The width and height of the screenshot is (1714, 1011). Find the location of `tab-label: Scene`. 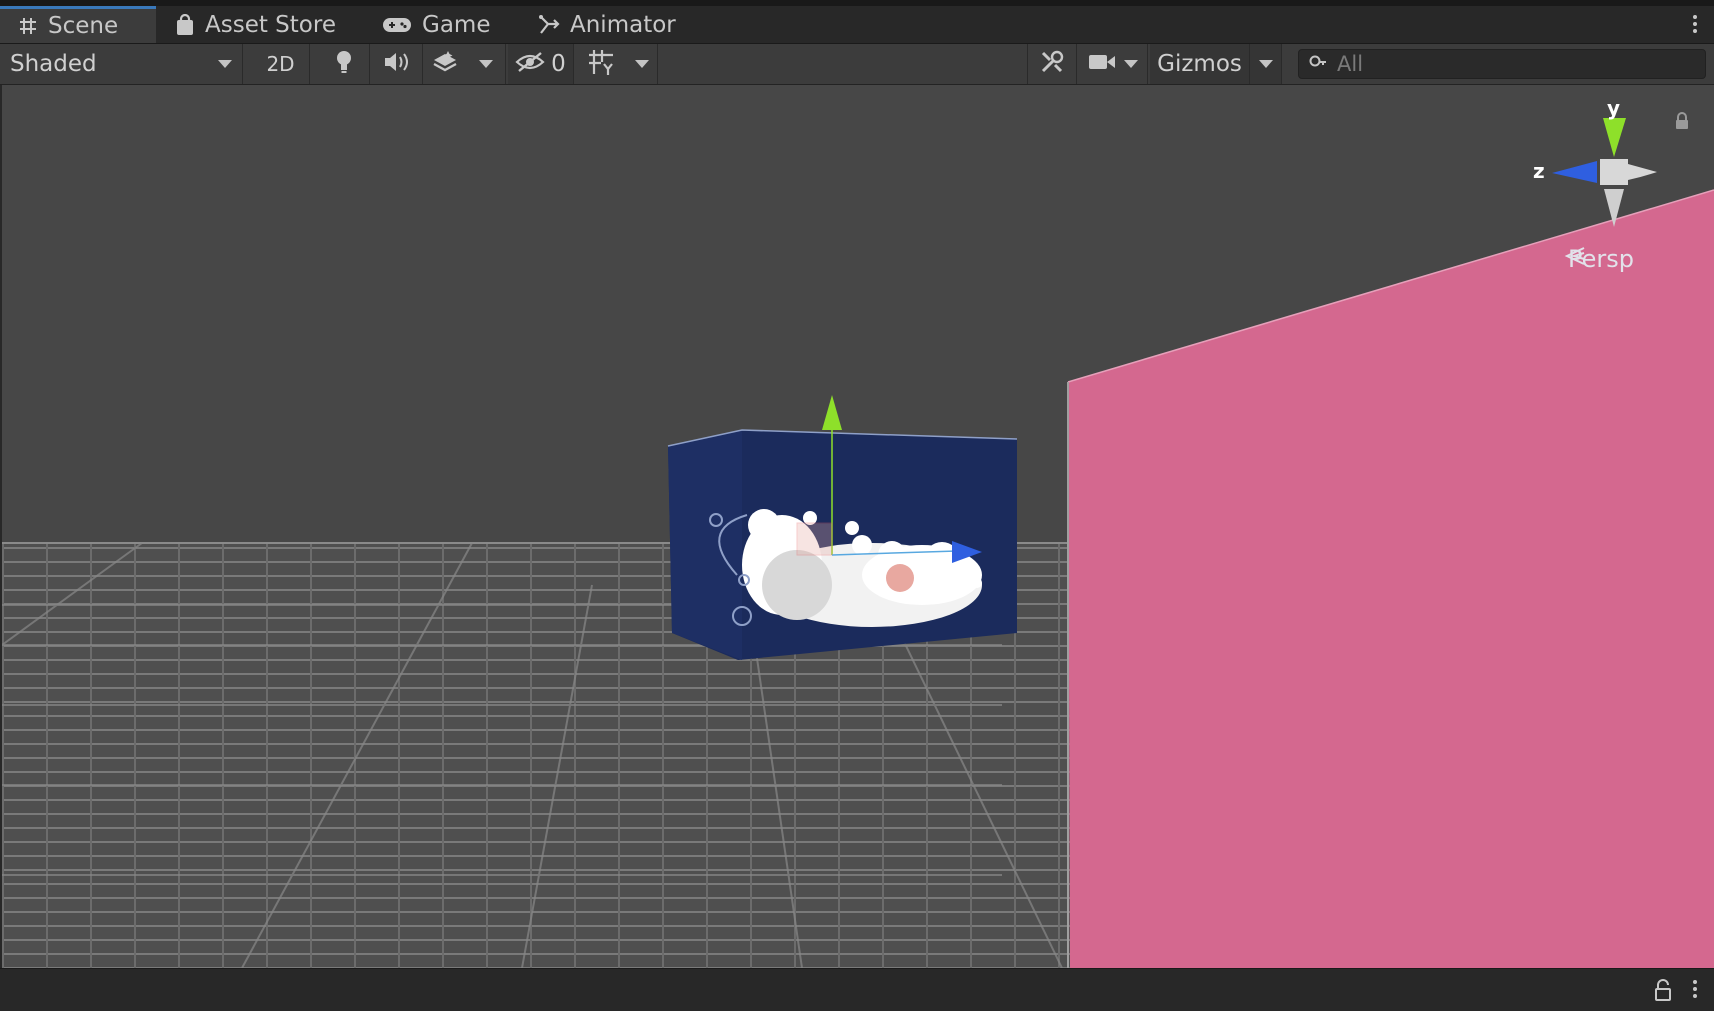

tab-label: Scene is located at coordinates (83, 26).